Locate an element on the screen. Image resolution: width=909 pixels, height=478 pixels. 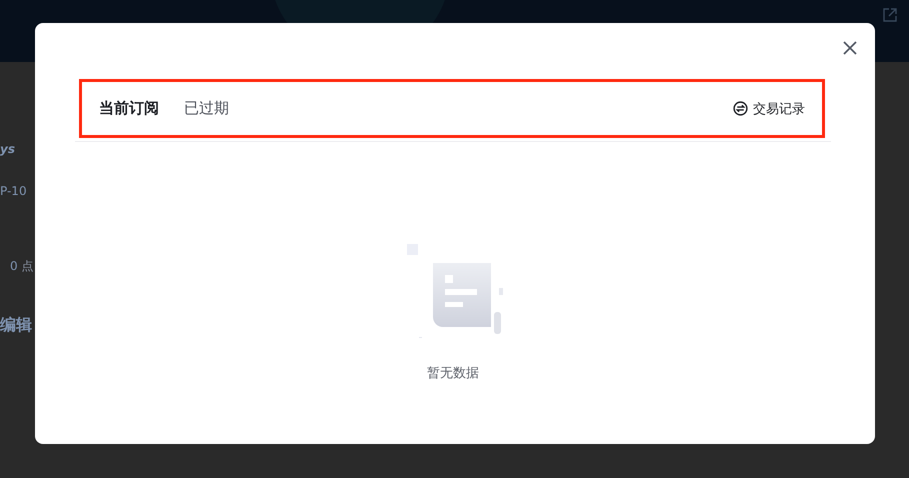
tab: 已过期 is located at coordinates (206, 108).